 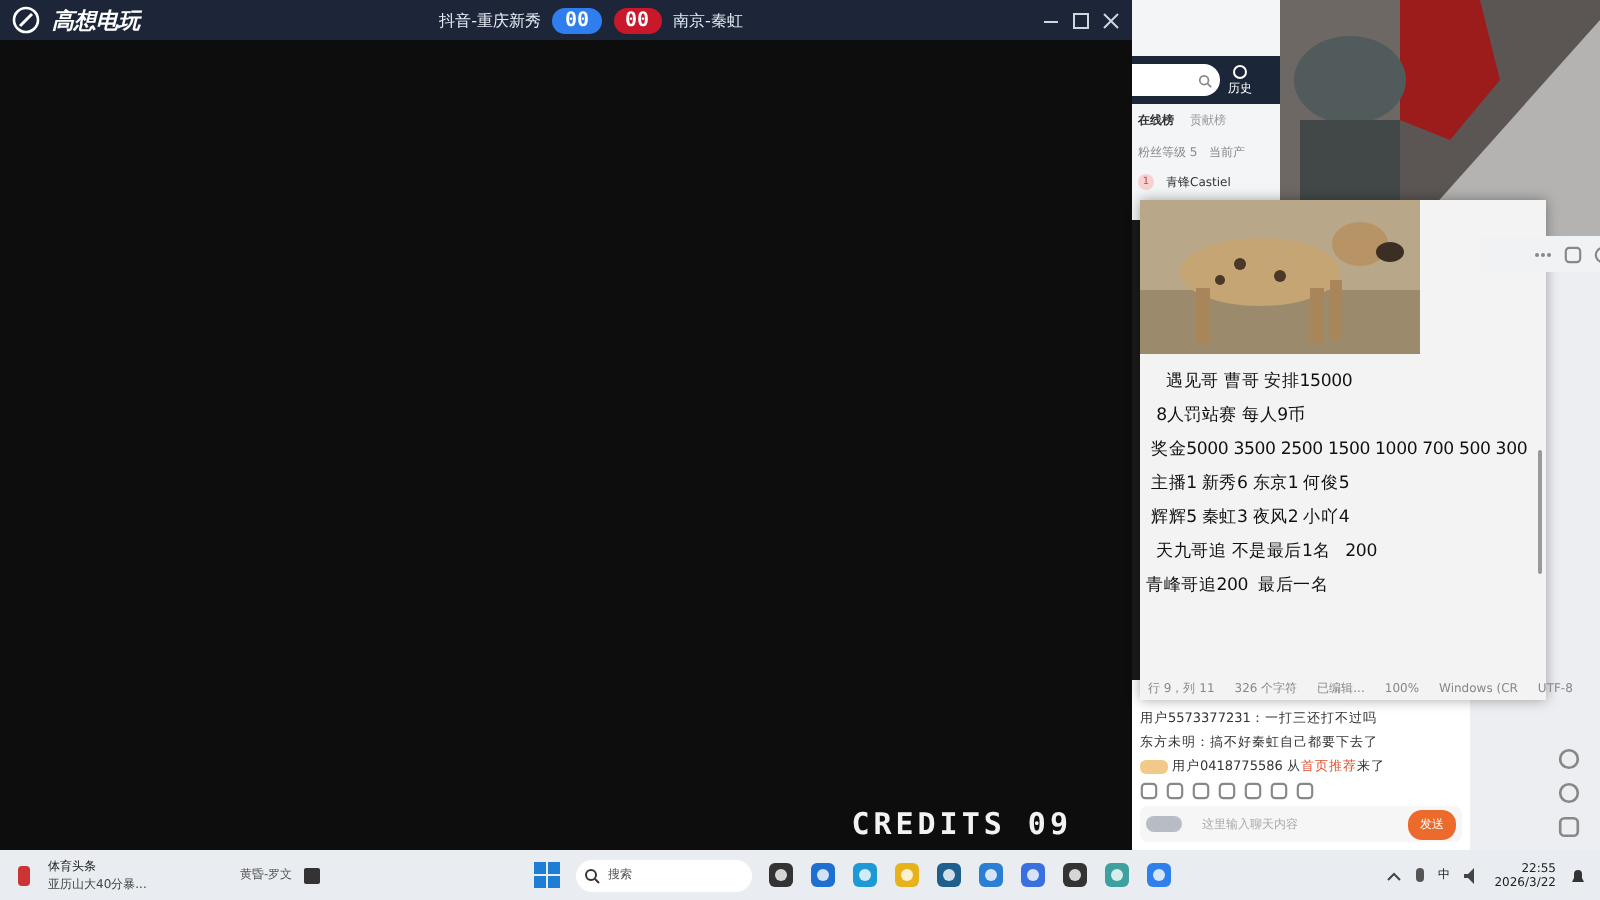 I want to click on text-line: 青峰哥追200 最后一名, so click(x=1238, y=587).